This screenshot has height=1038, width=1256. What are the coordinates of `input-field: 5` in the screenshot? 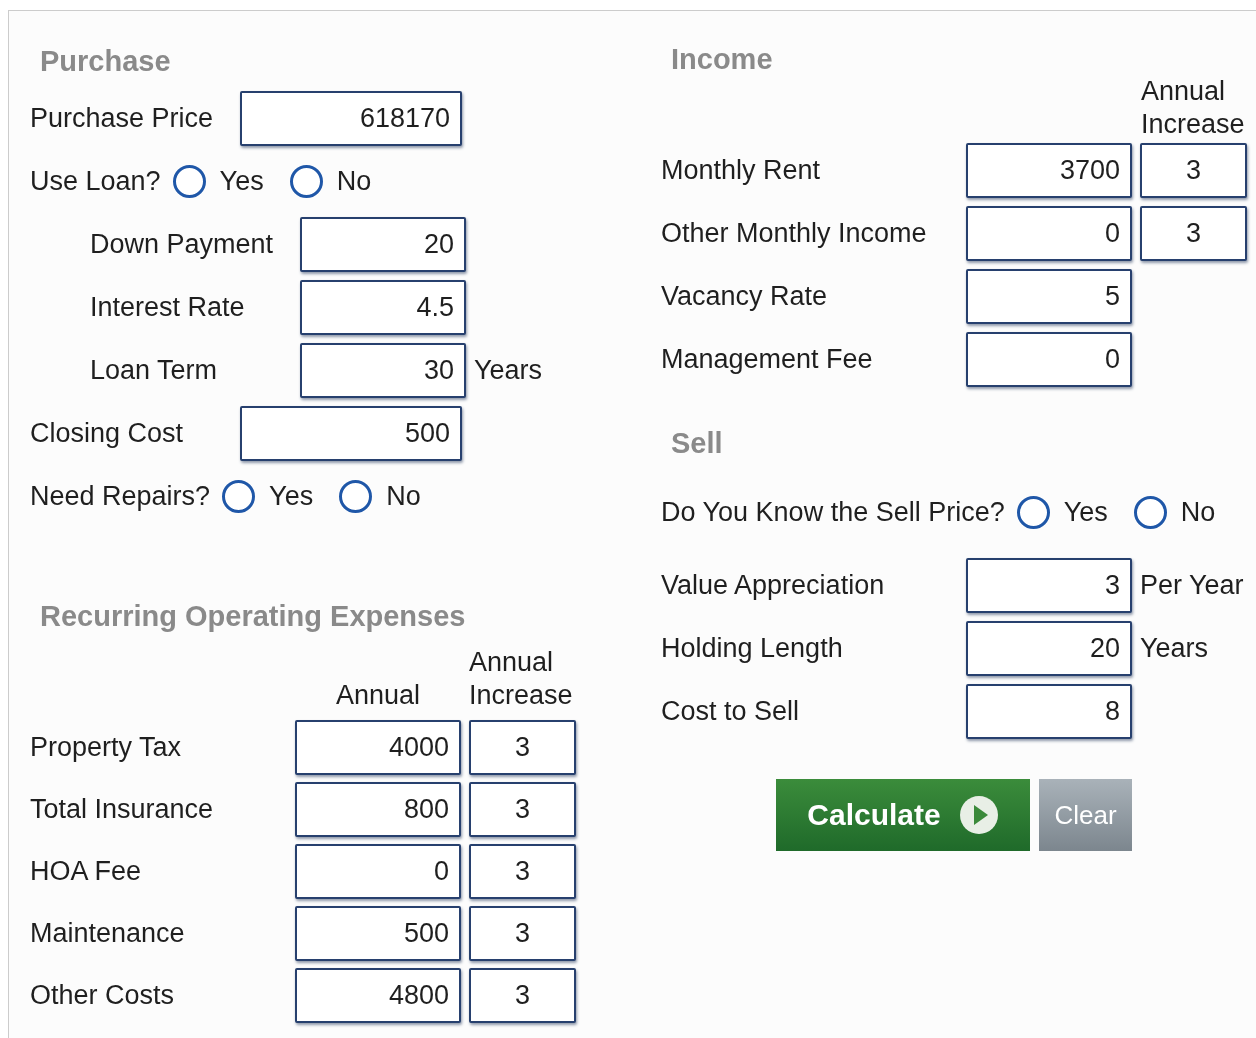 It's located at (1049, 296).